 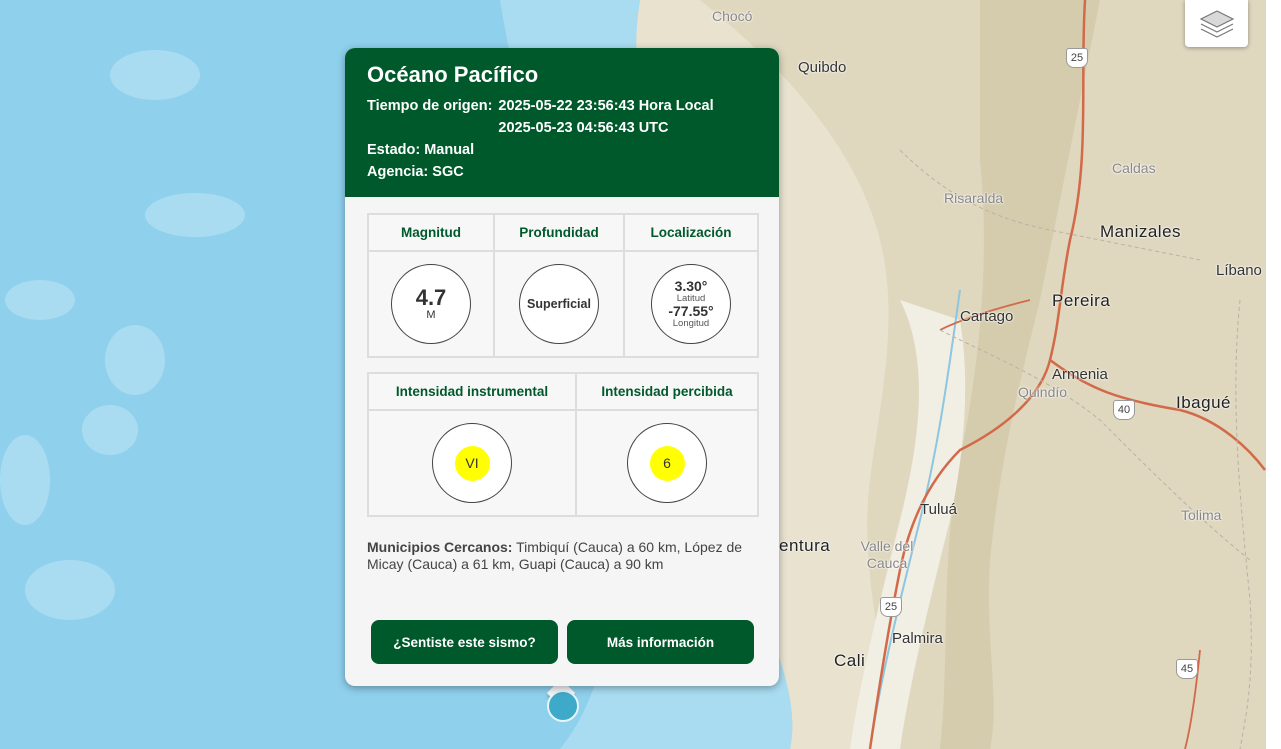 I want to click on longitude-value: -77.55°, so click(x=691, y=311).